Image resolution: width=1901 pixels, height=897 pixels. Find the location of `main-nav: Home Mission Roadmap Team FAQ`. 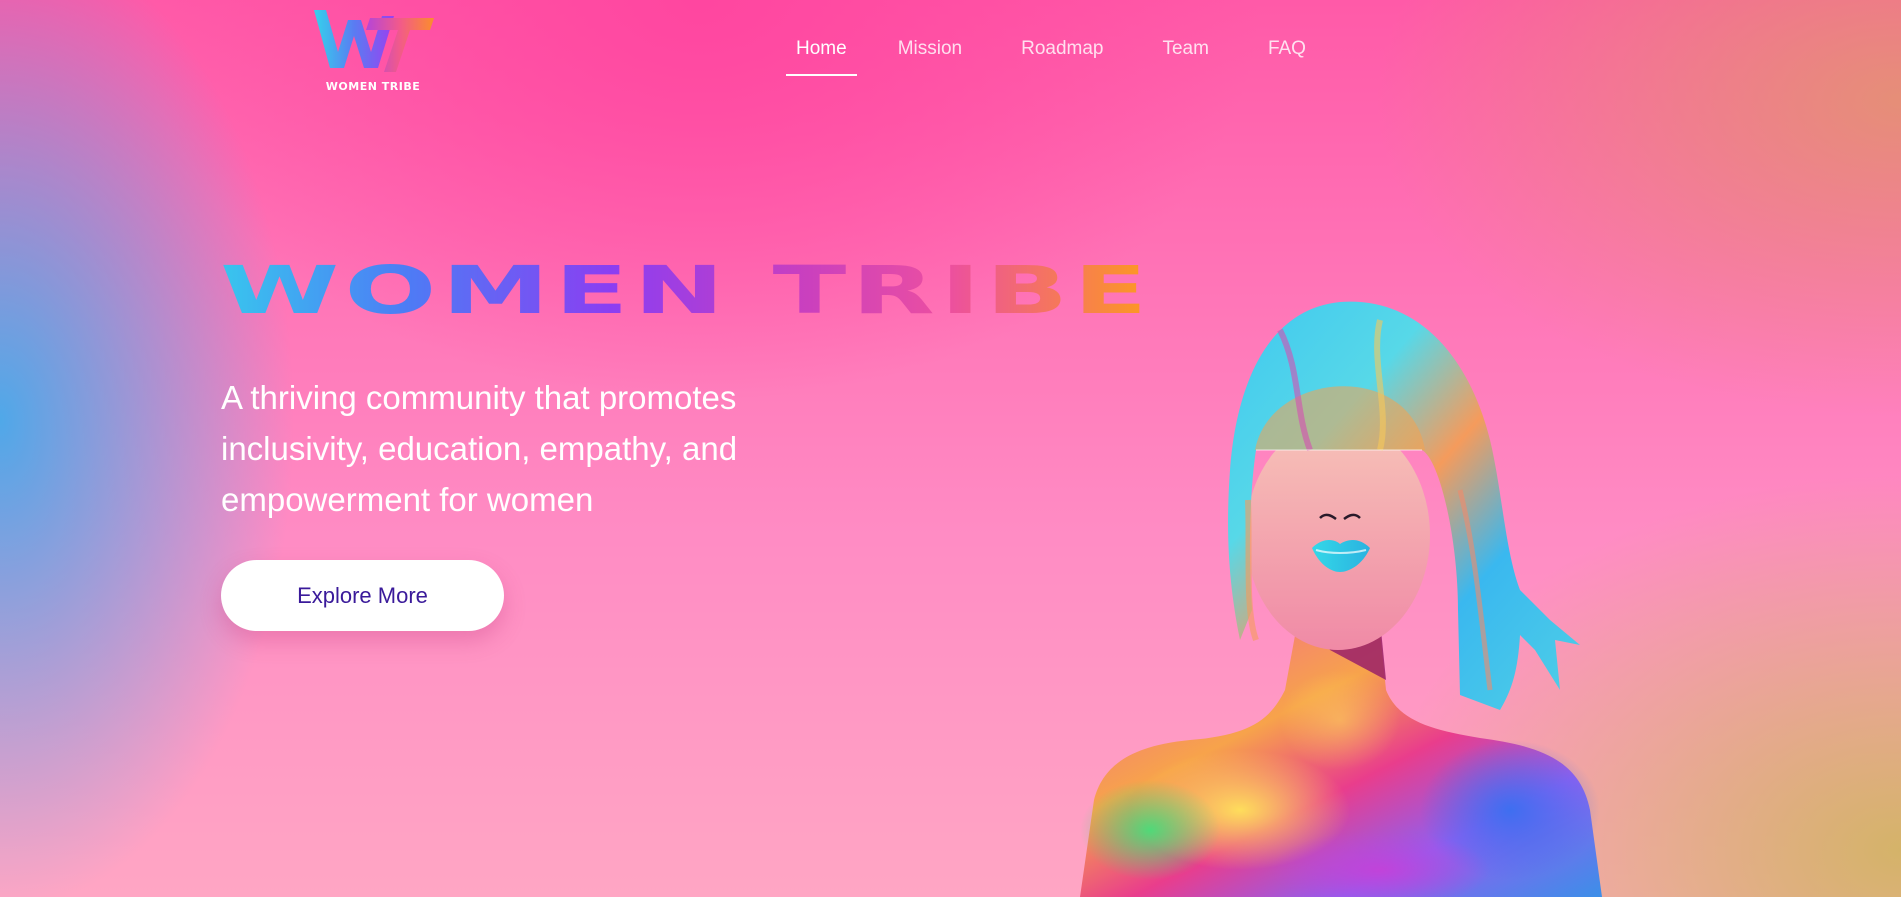

main-nav: Home Mission Roadmap Team FAQ is located at coordinates (1046, 56).